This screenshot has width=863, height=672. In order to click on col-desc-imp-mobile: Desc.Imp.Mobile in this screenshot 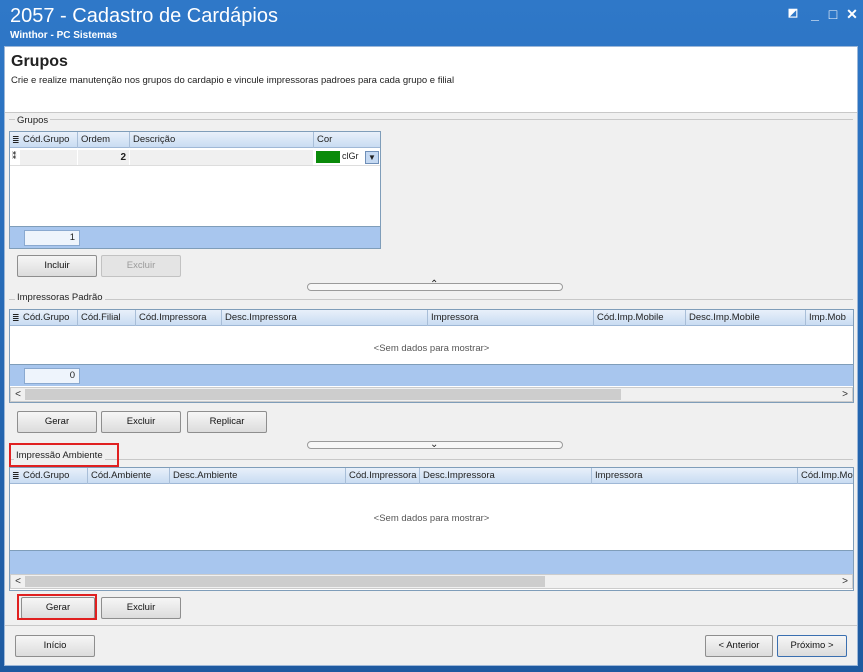, I will do `click(746, 318)`.